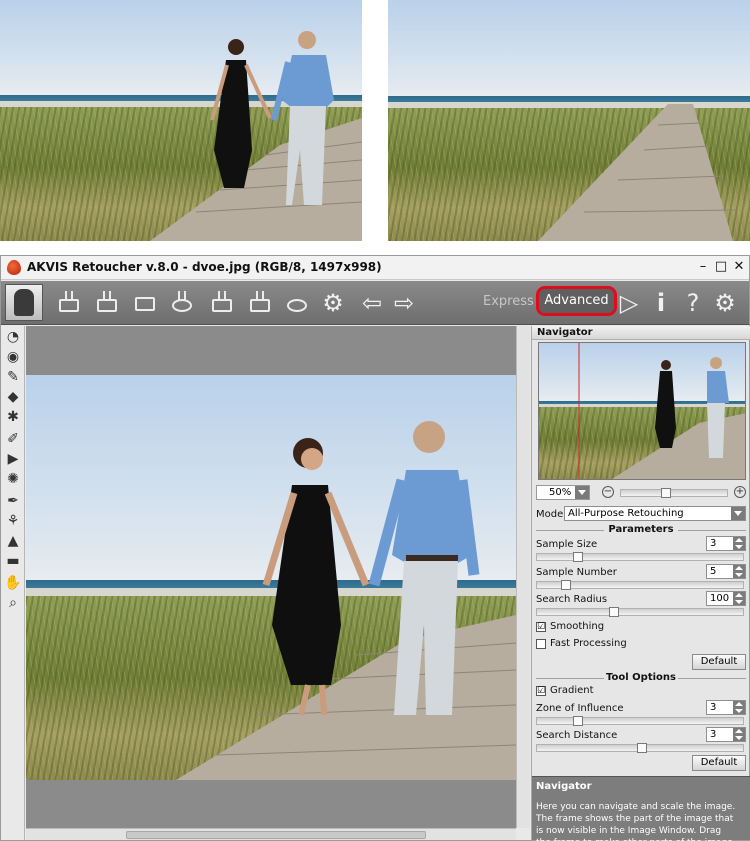 This screenshot has height=841, width=750. I want to click on fast-processing-label: Fast Processing, so click(588, 643).